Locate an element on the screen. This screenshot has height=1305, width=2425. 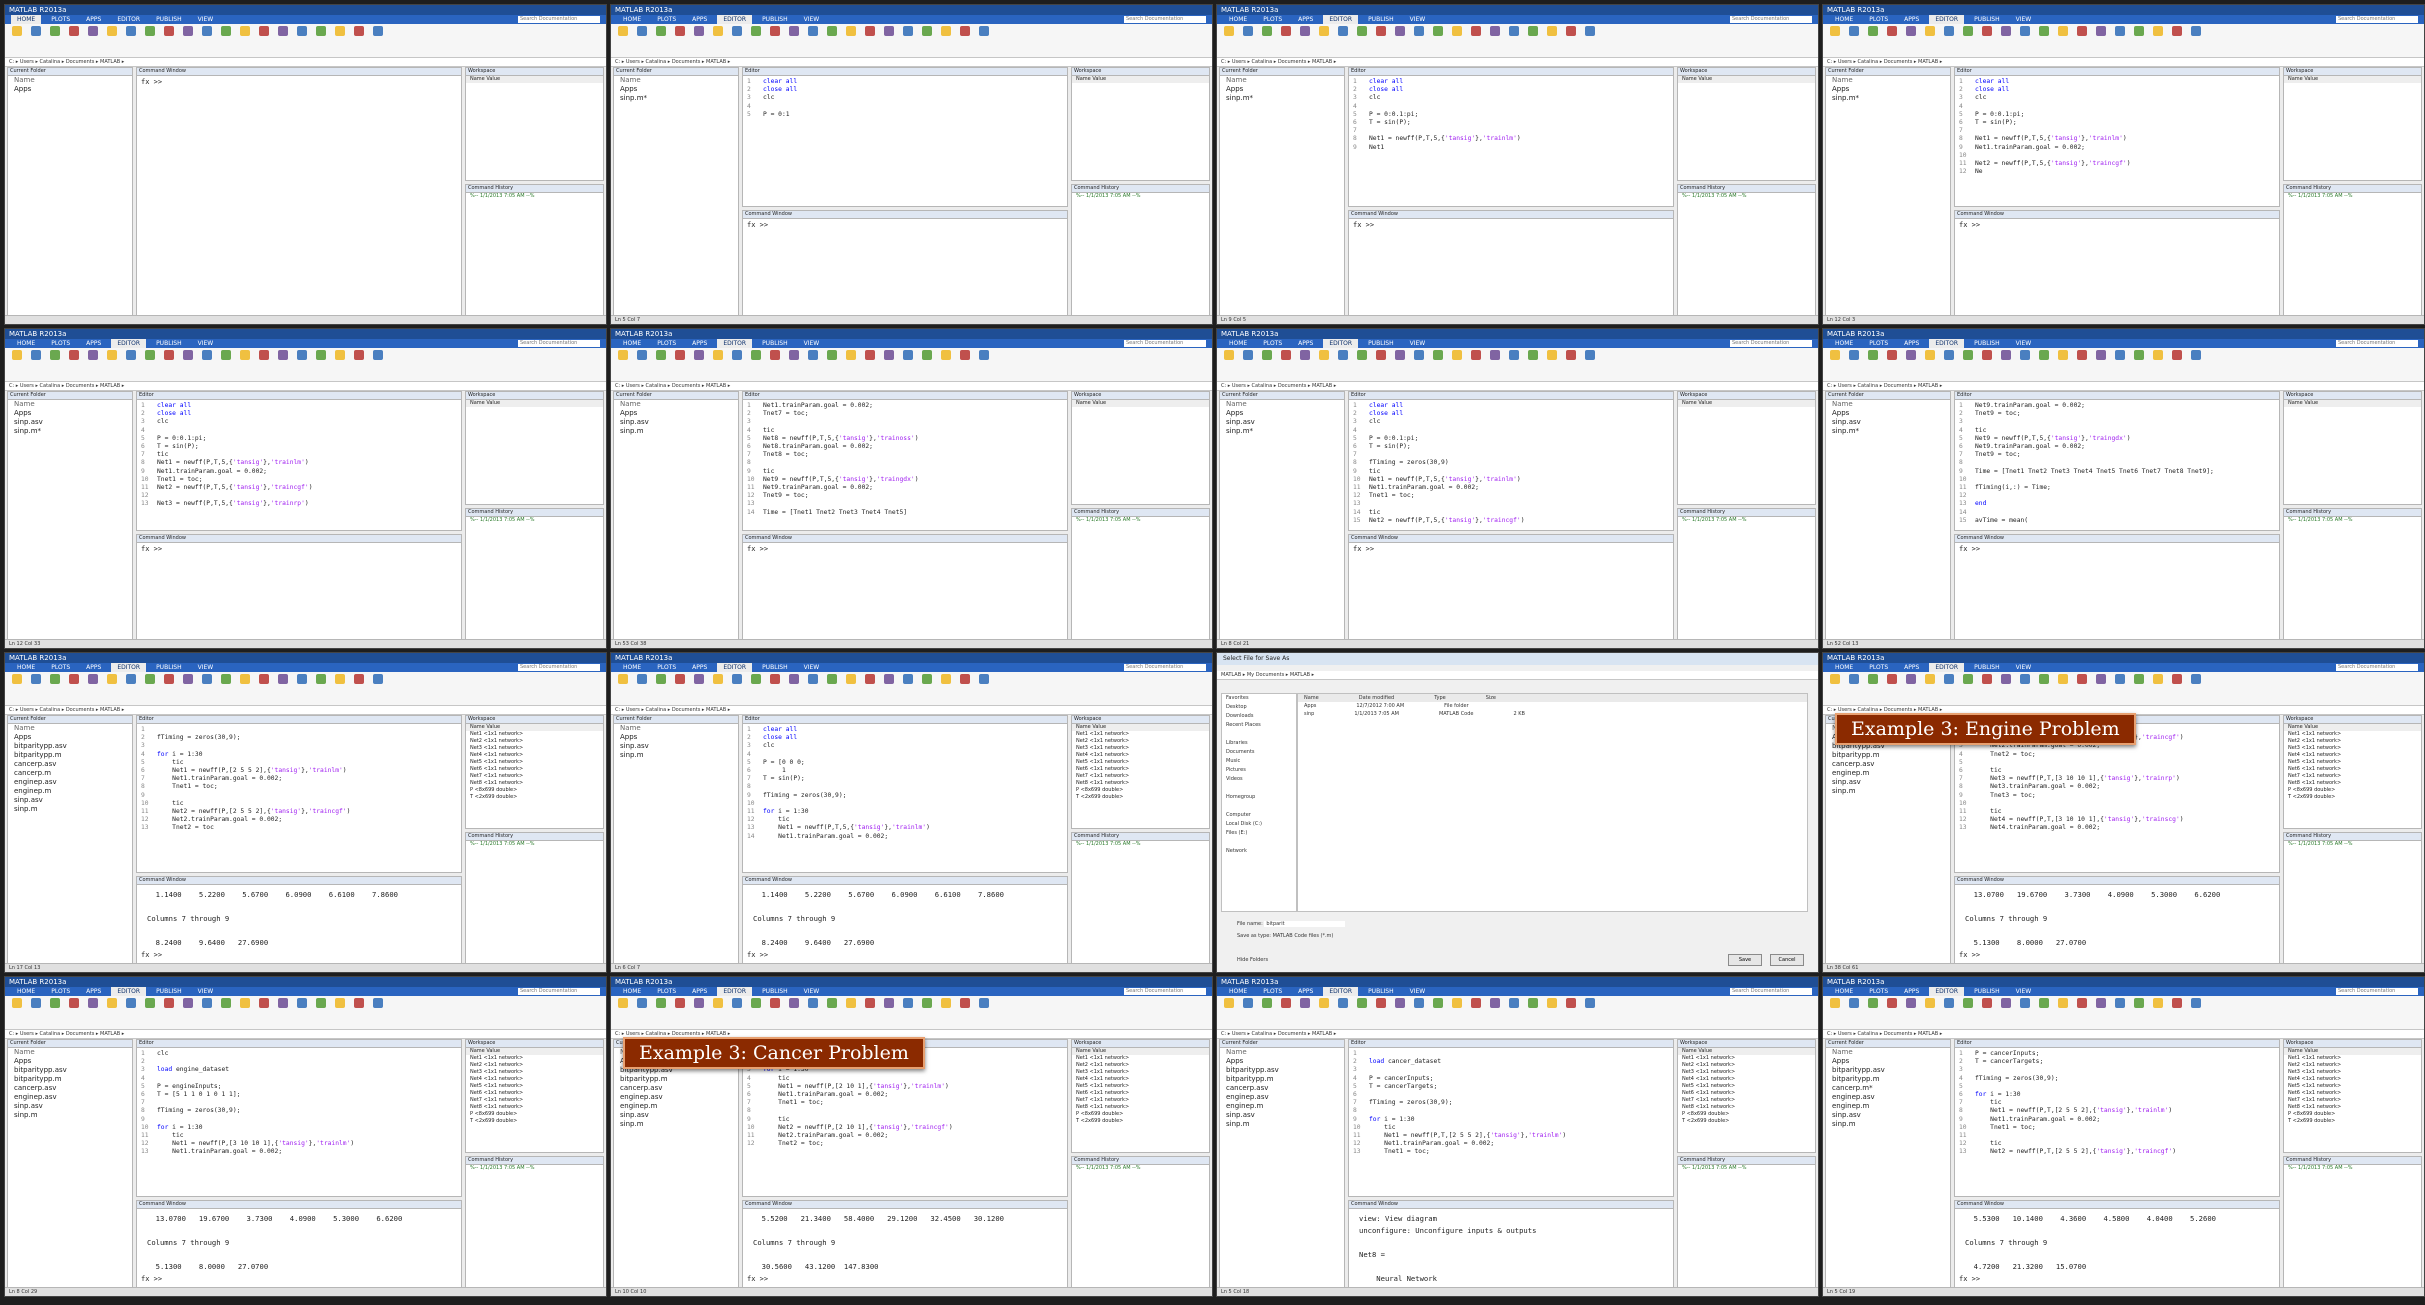
search-documentation-input: Search Documentation is located at coordinates (2377, 991).